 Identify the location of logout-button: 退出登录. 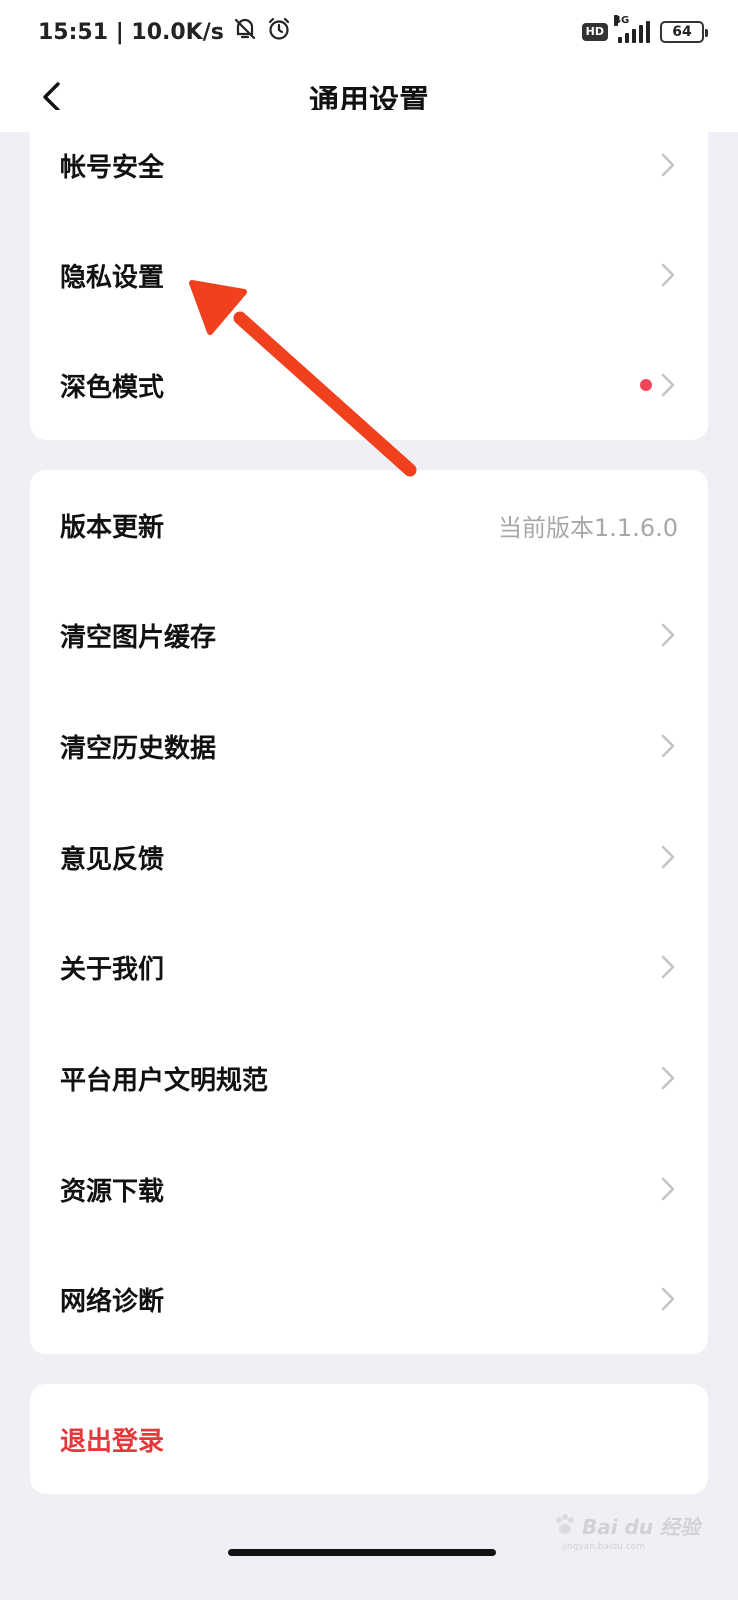
(369, 1439).